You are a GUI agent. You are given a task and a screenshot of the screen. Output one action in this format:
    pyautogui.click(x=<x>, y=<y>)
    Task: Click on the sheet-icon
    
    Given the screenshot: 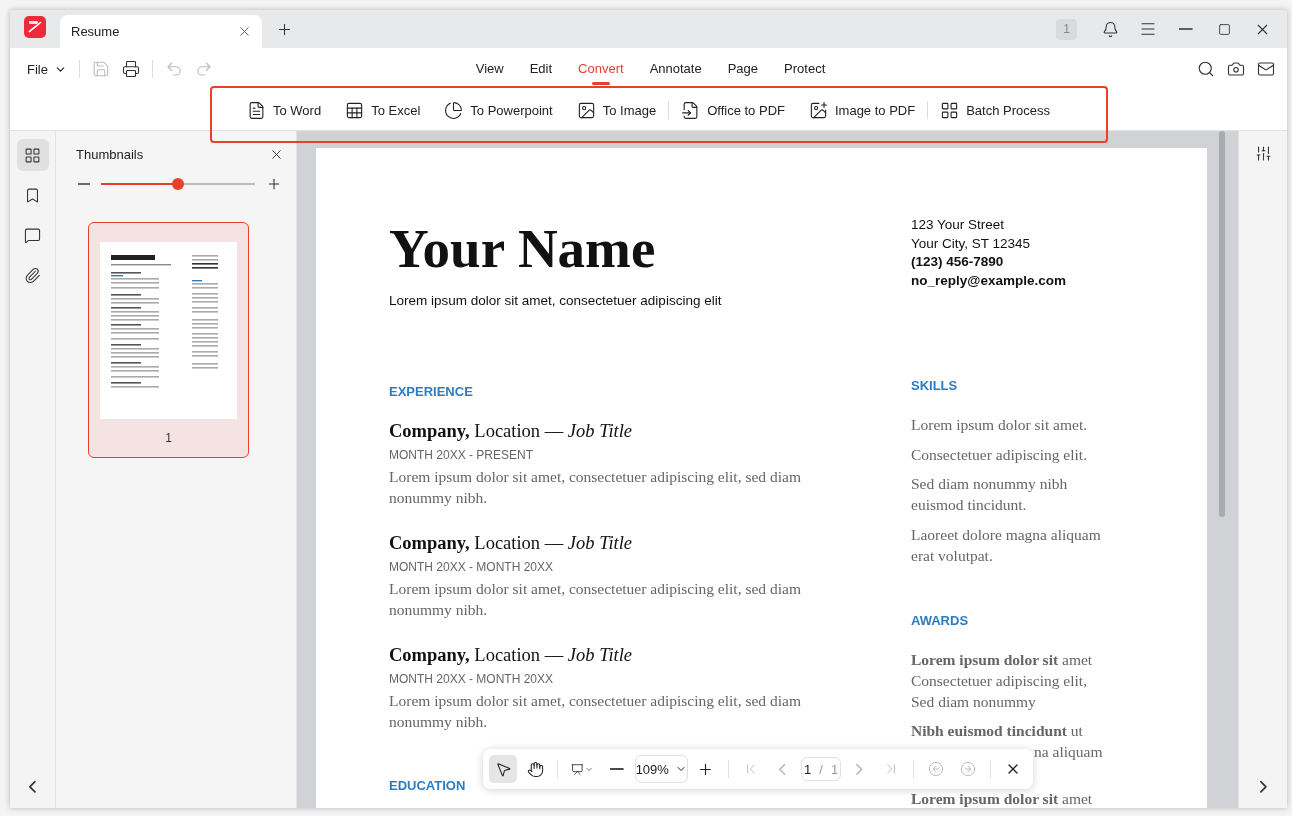 What is the action you would take?
    pyautogui.click(x=355, y=110)
    